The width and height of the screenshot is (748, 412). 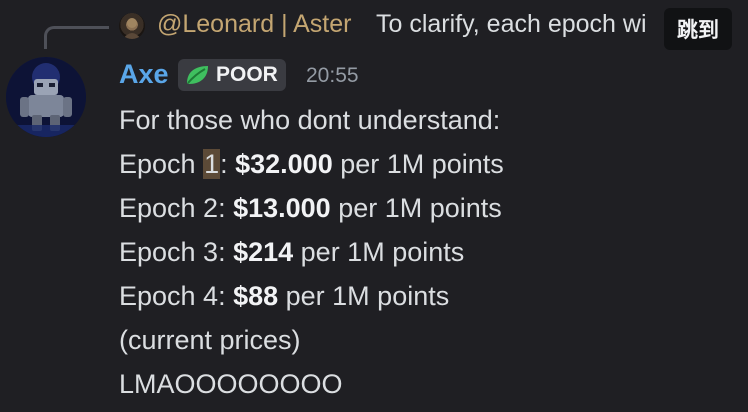 I want to click on message-timestamp: 20:55, so click(x=332, y=76).